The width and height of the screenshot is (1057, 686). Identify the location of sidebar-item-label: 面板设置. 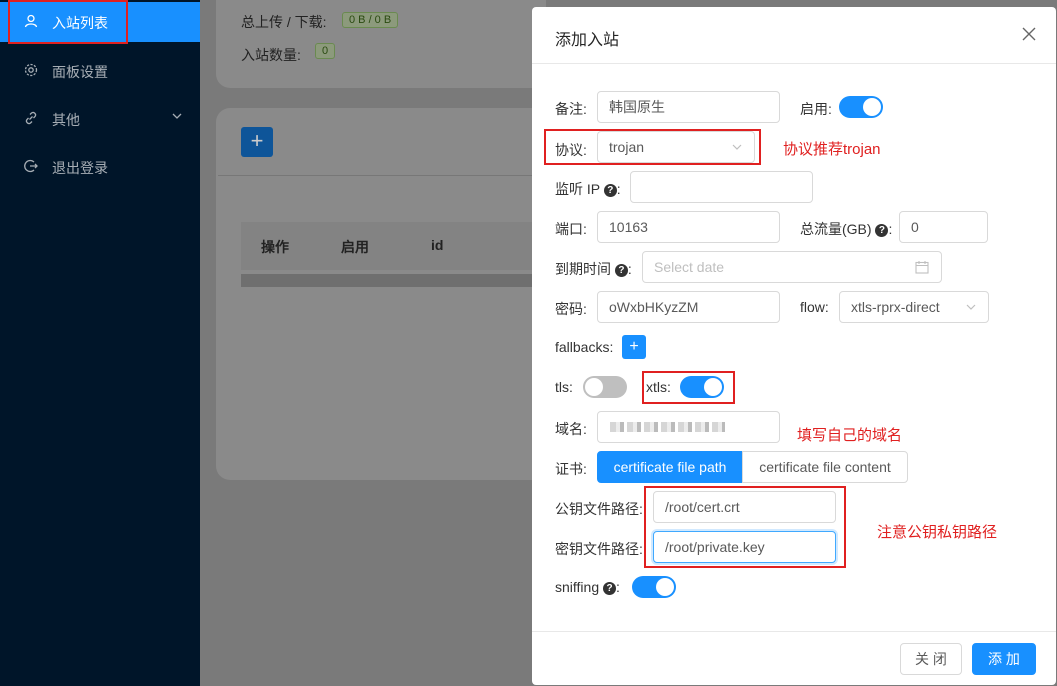
(80, 72).